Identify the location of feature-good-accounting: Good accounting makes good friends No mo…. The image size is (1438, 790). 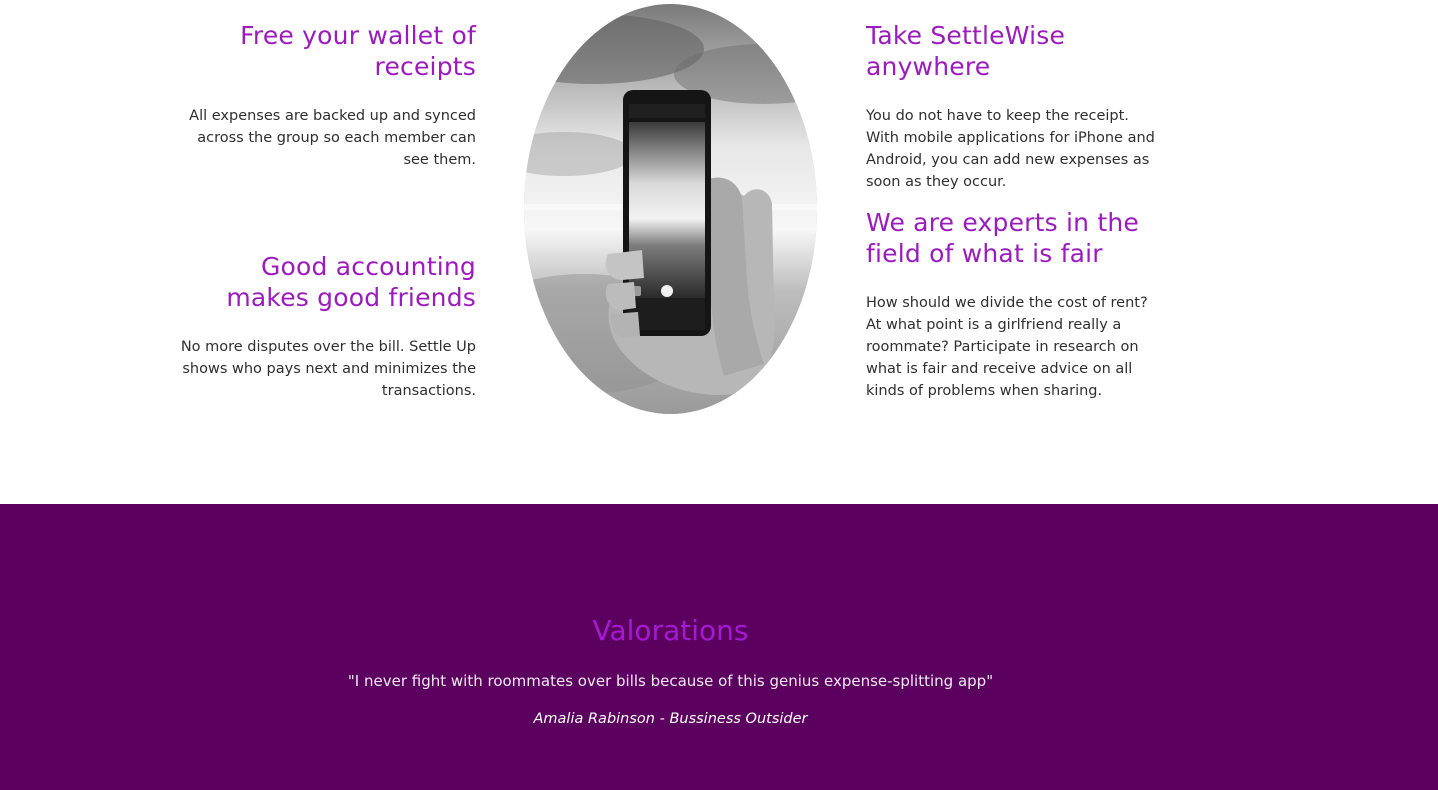
(328, 326).